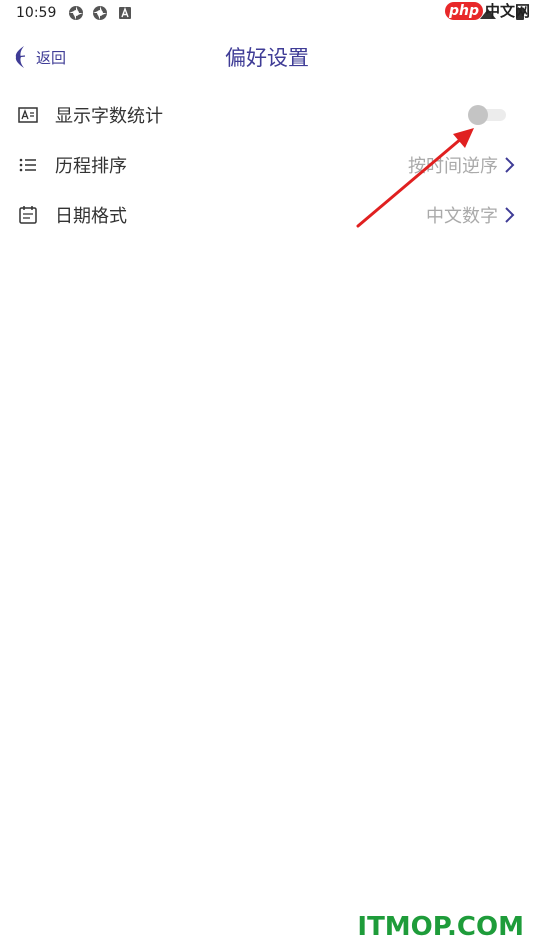 This screenshot has width=534, height=950. Describe the element at coordinates (267, 215) in the screenshot. I see `setting-row-date-format: 日期格式 中文数字` at that location.